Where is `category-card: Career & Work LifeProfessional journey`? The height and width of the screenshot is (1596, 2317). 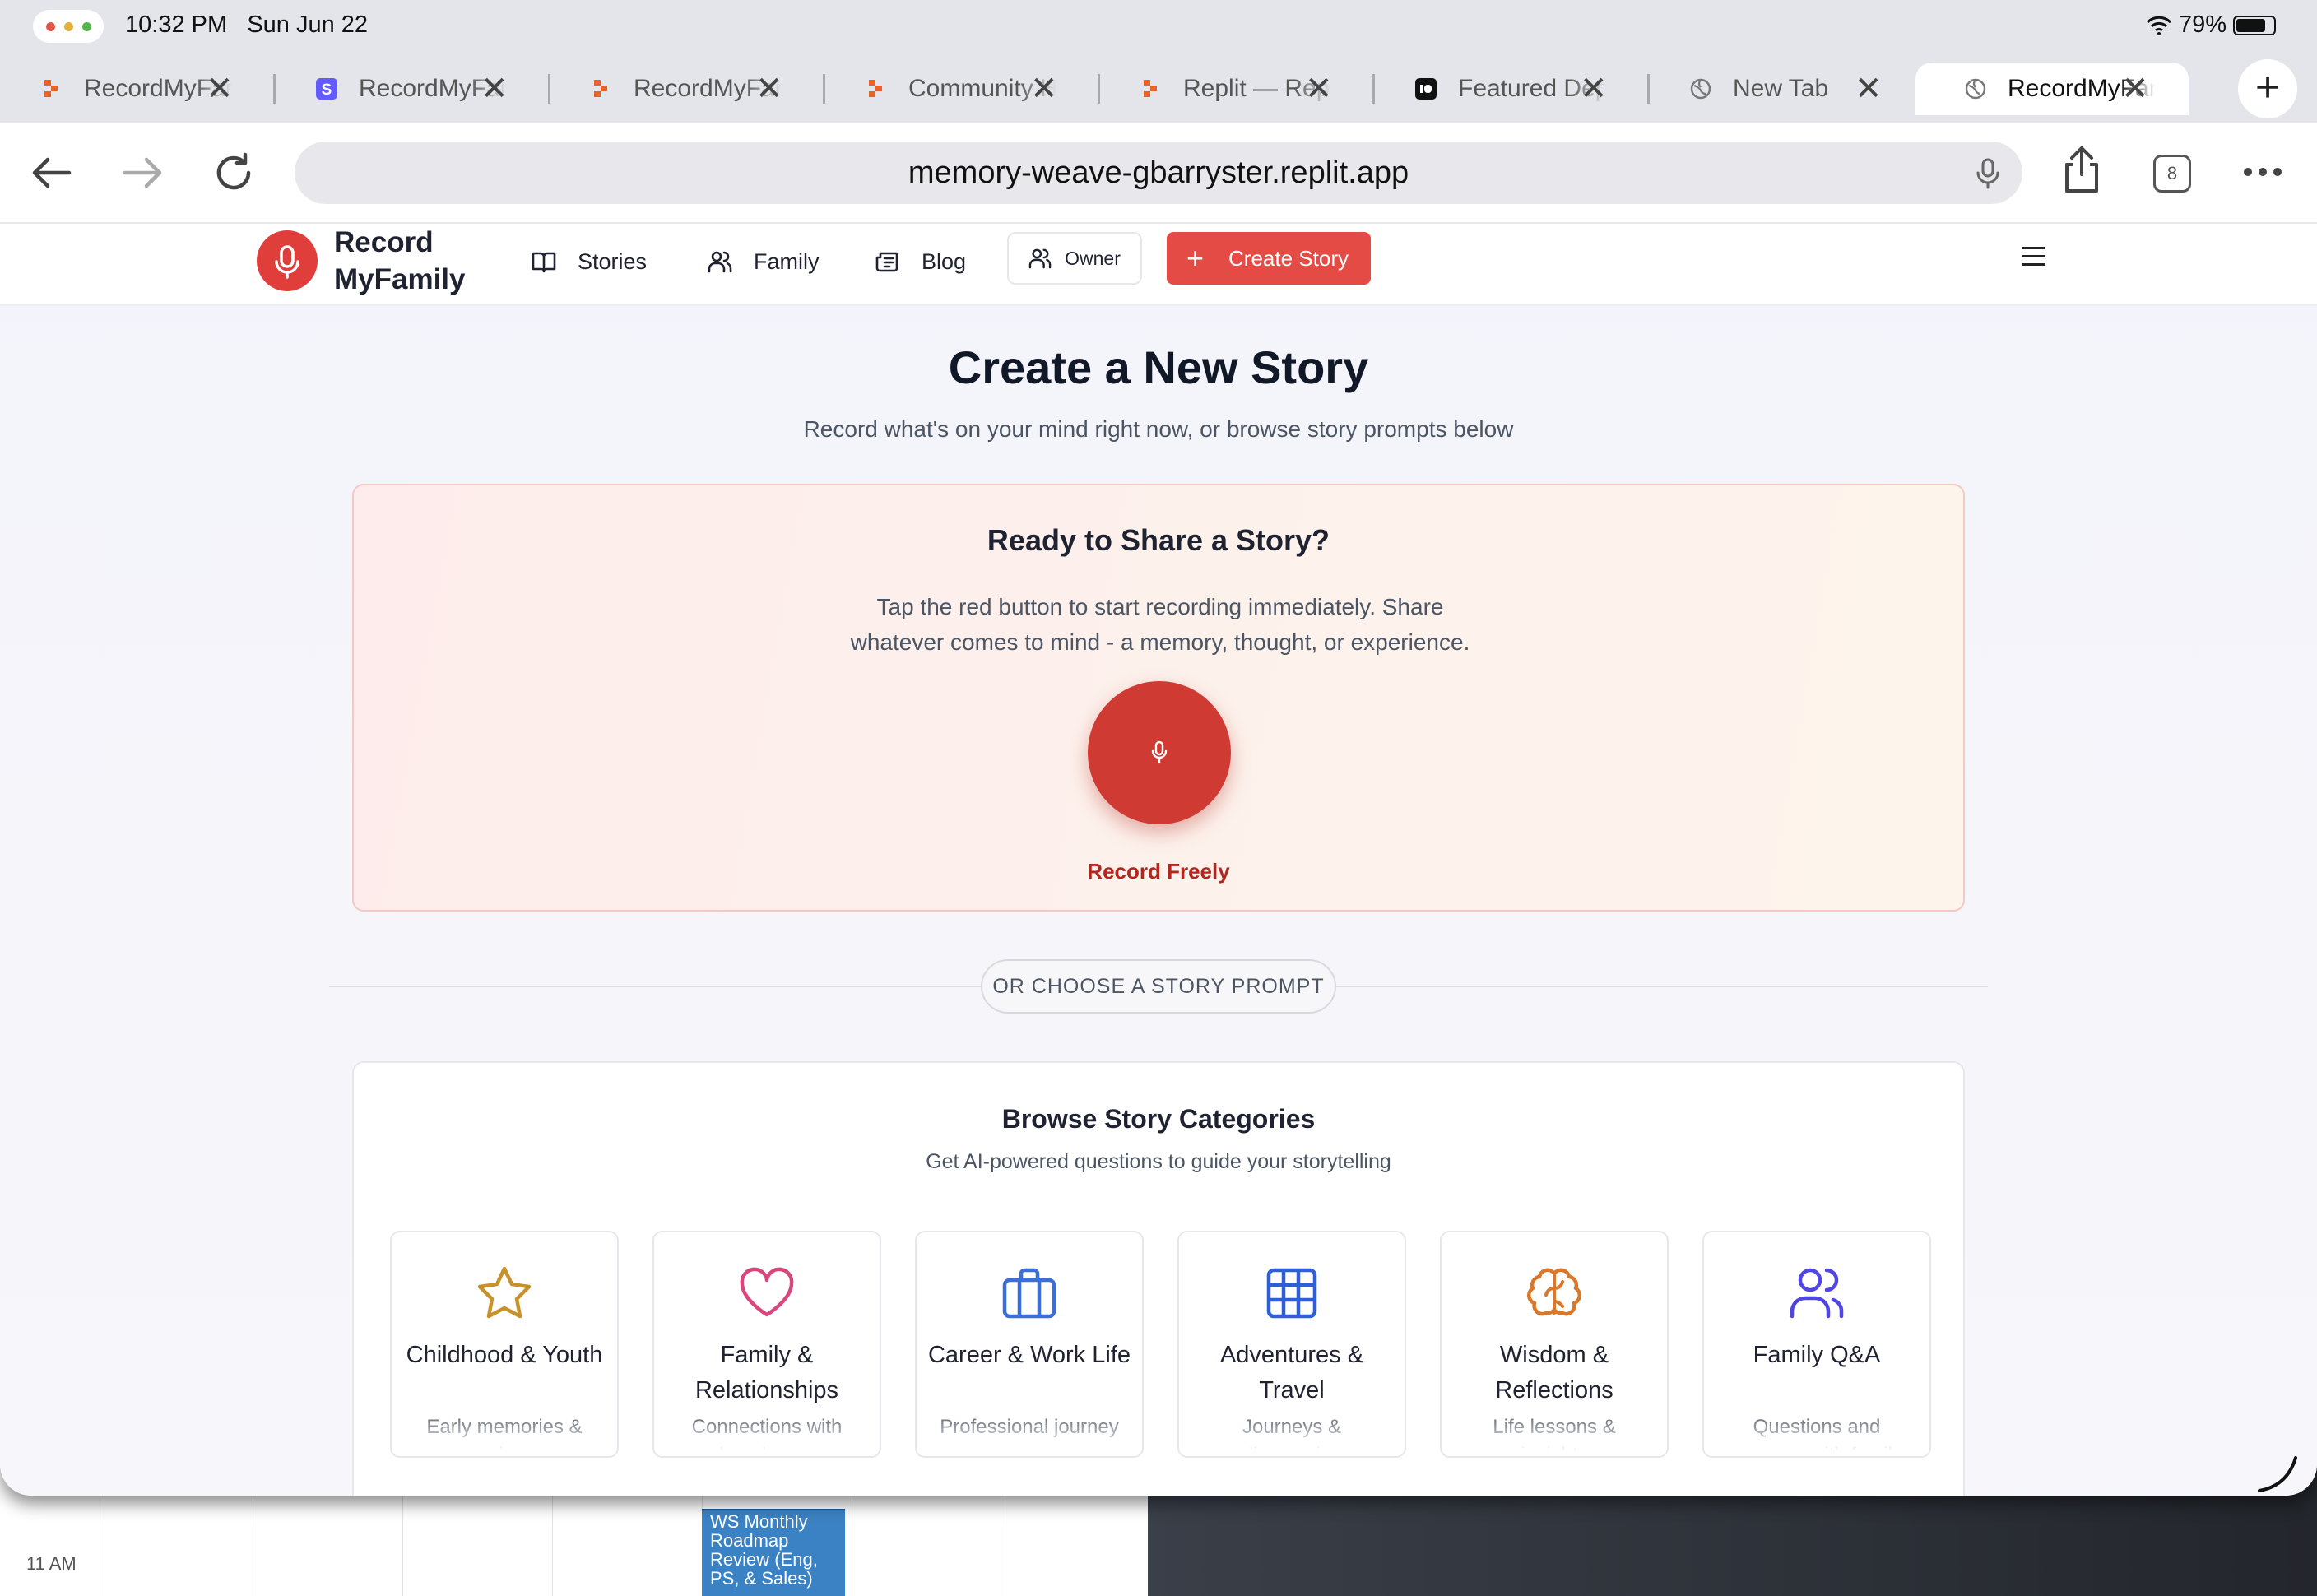 category-card: Career & Work LifeProfessional journey is located at coordinates (1029, 1344).